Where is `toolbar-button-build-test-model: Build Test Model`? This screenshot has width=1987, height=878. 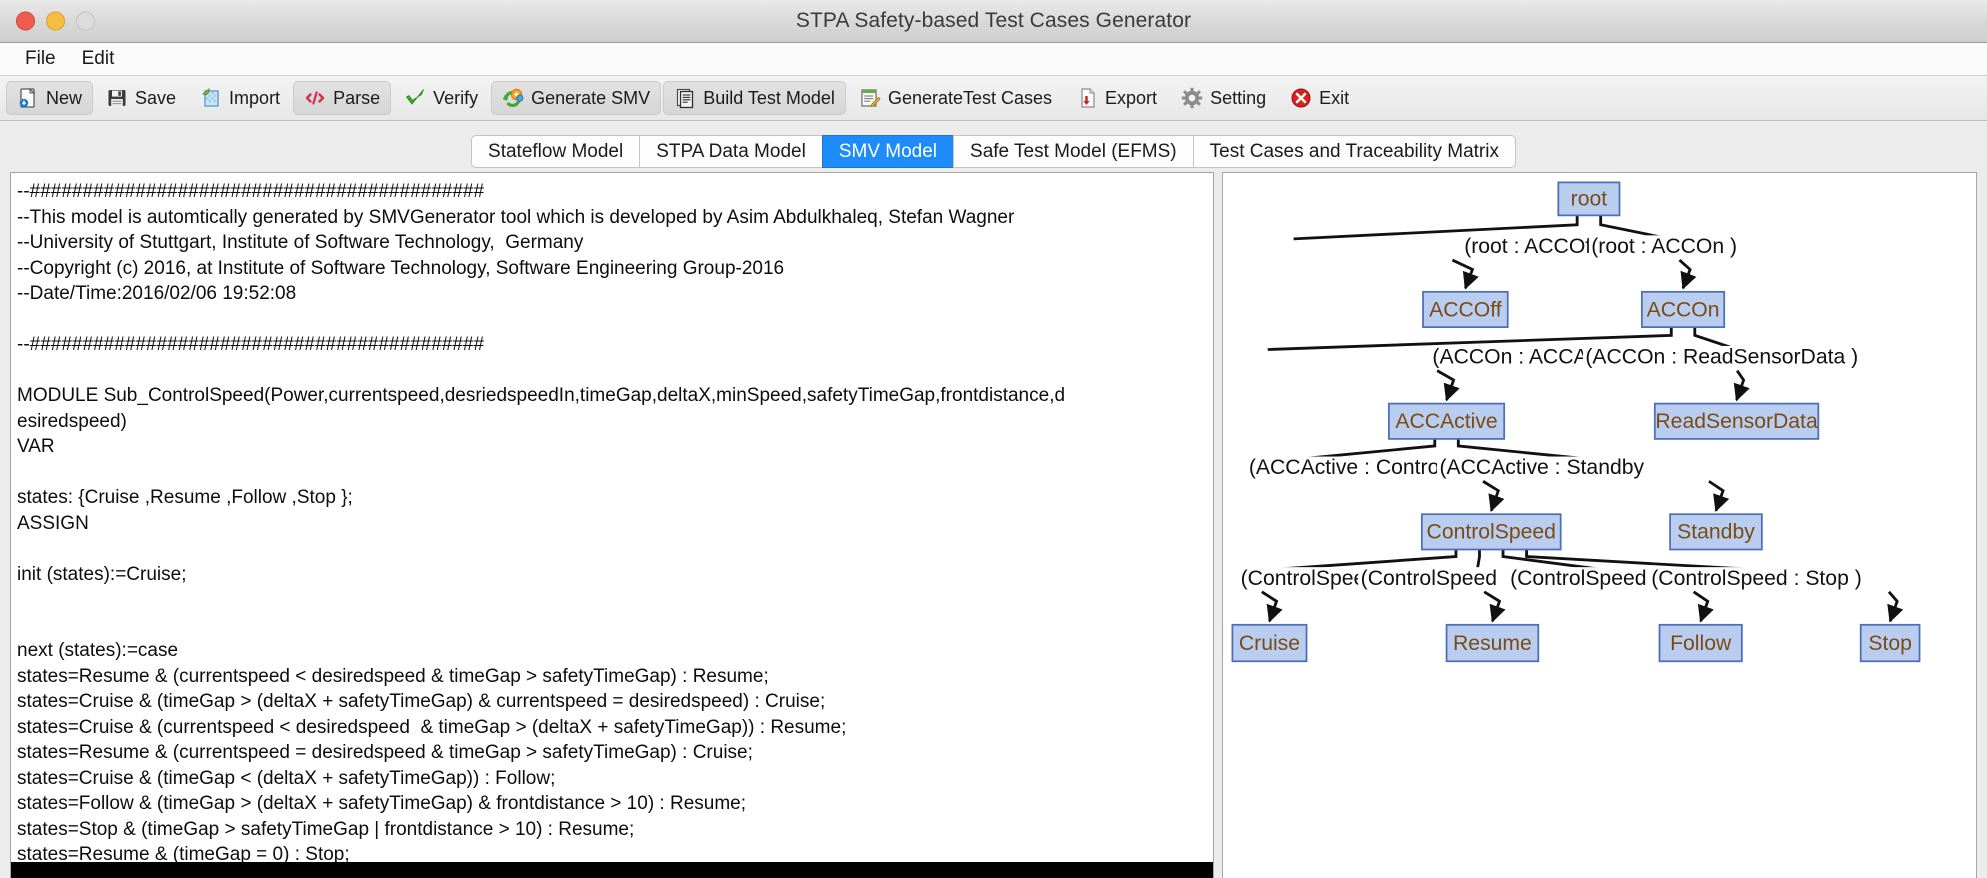 toolbar-button-build-test-model: Build Test Model is located at coordinates (754, 98).